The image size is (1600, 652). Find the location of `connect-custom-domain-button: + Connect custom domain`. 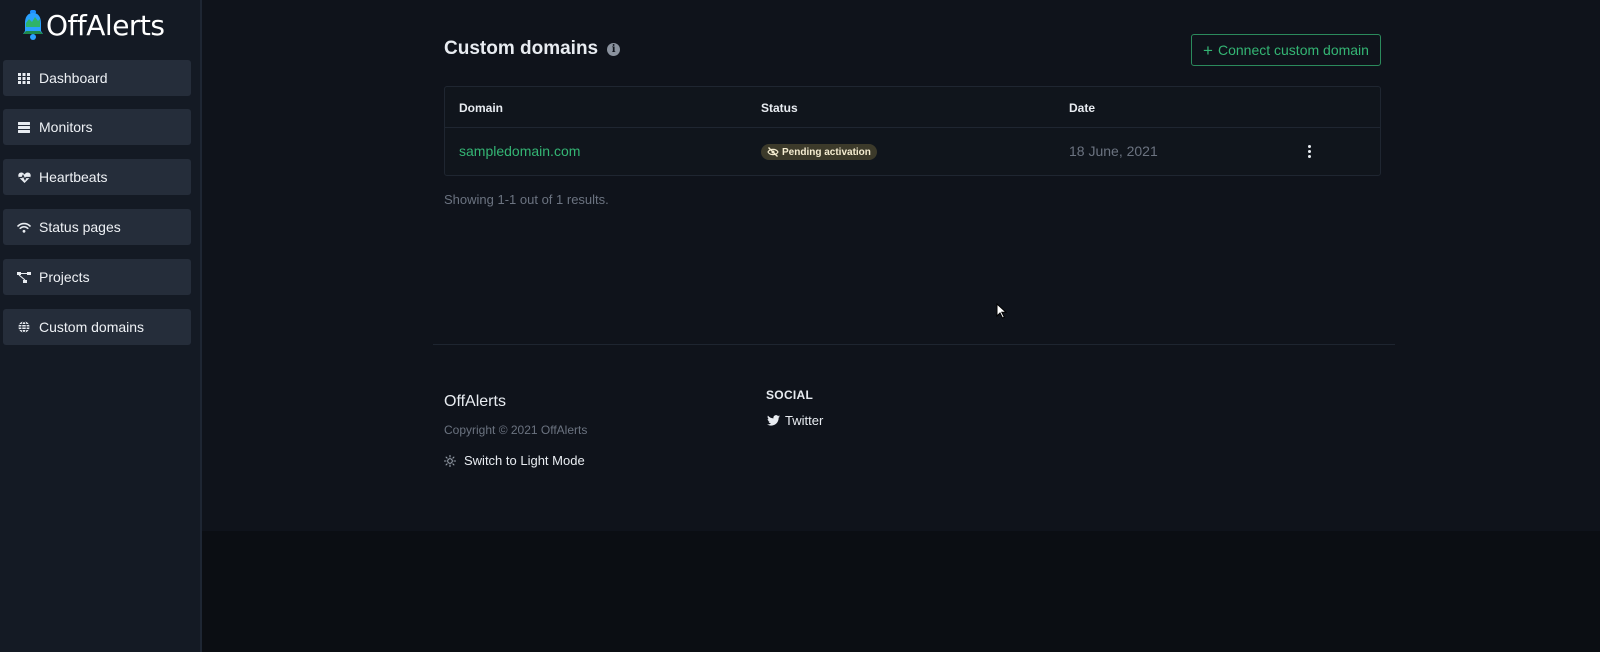

connect-custom-domain-button: + Connect custom domain is located at coordinates (1286, 50).